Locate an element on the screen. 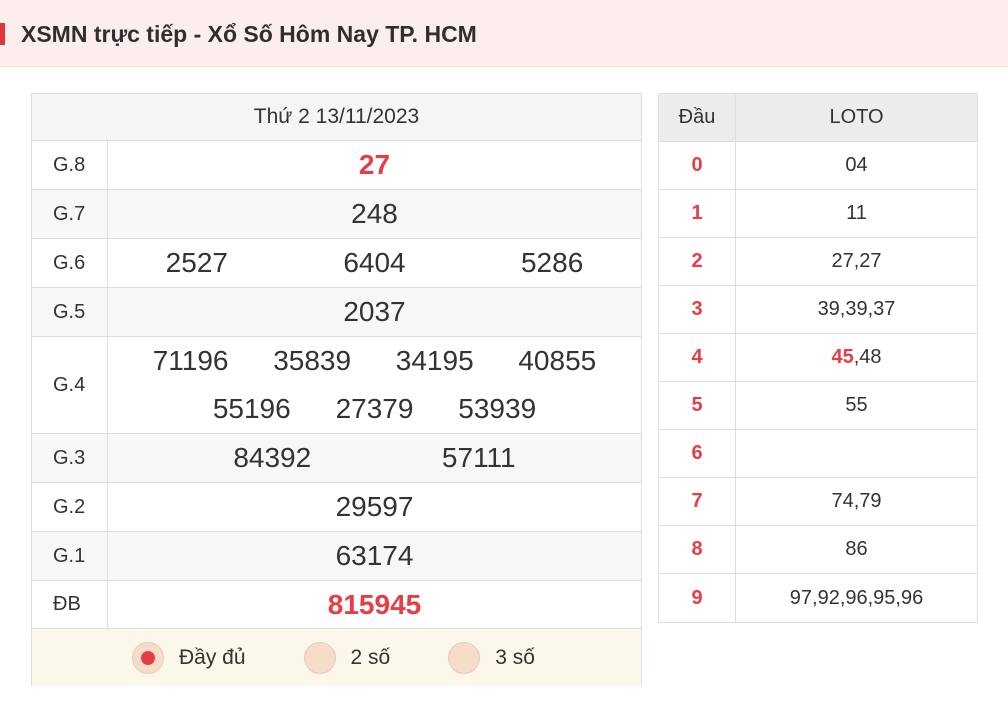 Image resolution: width=1008 pixels, height=702 pixels. prize-row-g3: G.3 84392 57111 is located at coordinates (336, 458).